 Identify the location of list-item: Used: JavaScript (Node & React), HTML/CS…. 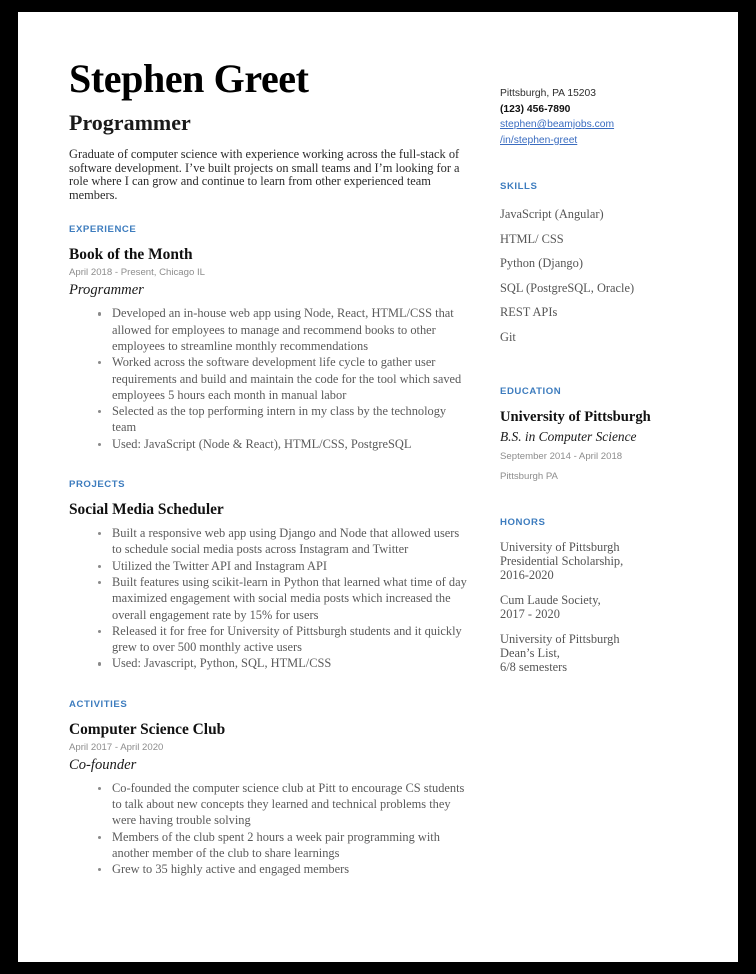
(268, 444).